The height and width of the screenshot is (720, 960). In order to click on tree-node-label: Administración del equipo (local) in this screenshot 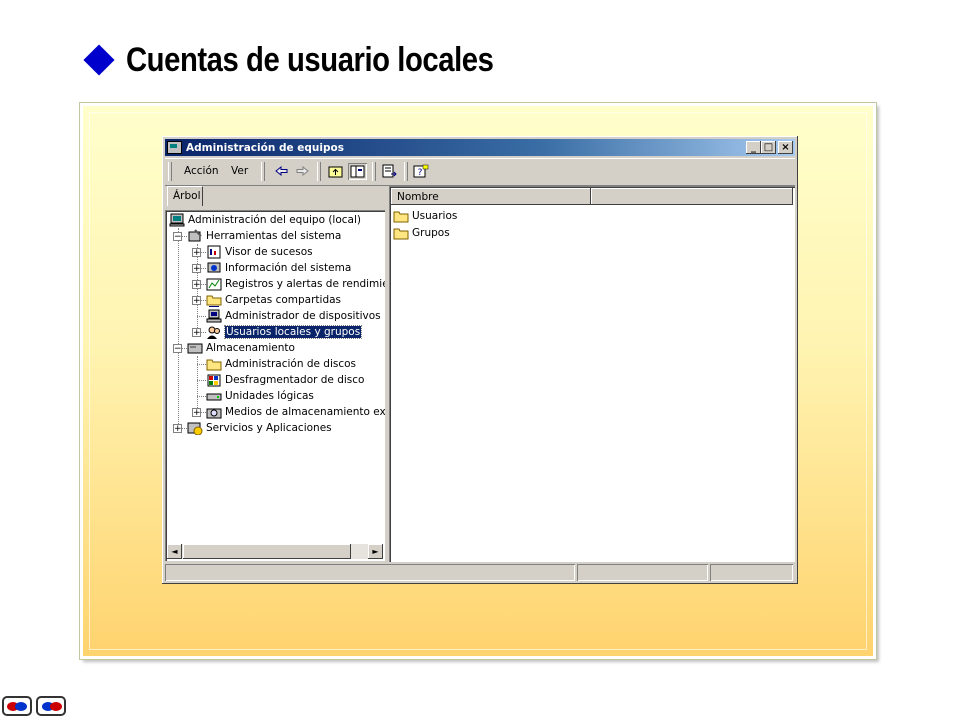, I will do `click(274, 220)`.